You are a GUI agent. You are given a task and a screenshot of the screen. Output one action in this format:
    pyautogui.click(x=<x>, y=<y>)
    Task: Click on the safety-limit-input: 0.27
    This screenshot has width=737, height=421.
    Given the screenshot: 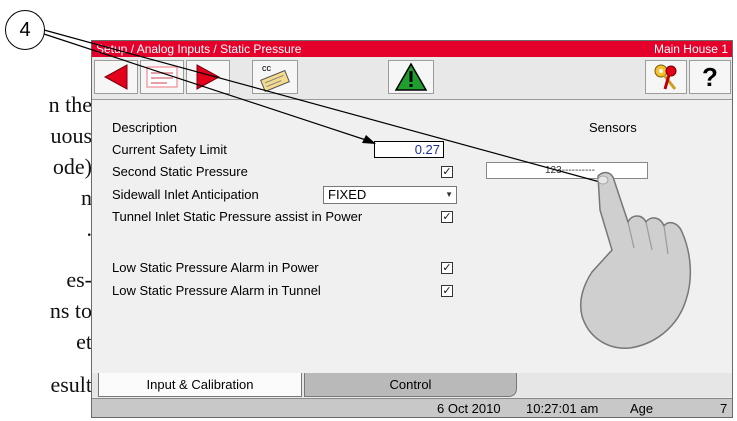 What is the action you would take?
    pyautogui.click(x=409, y=149)
    